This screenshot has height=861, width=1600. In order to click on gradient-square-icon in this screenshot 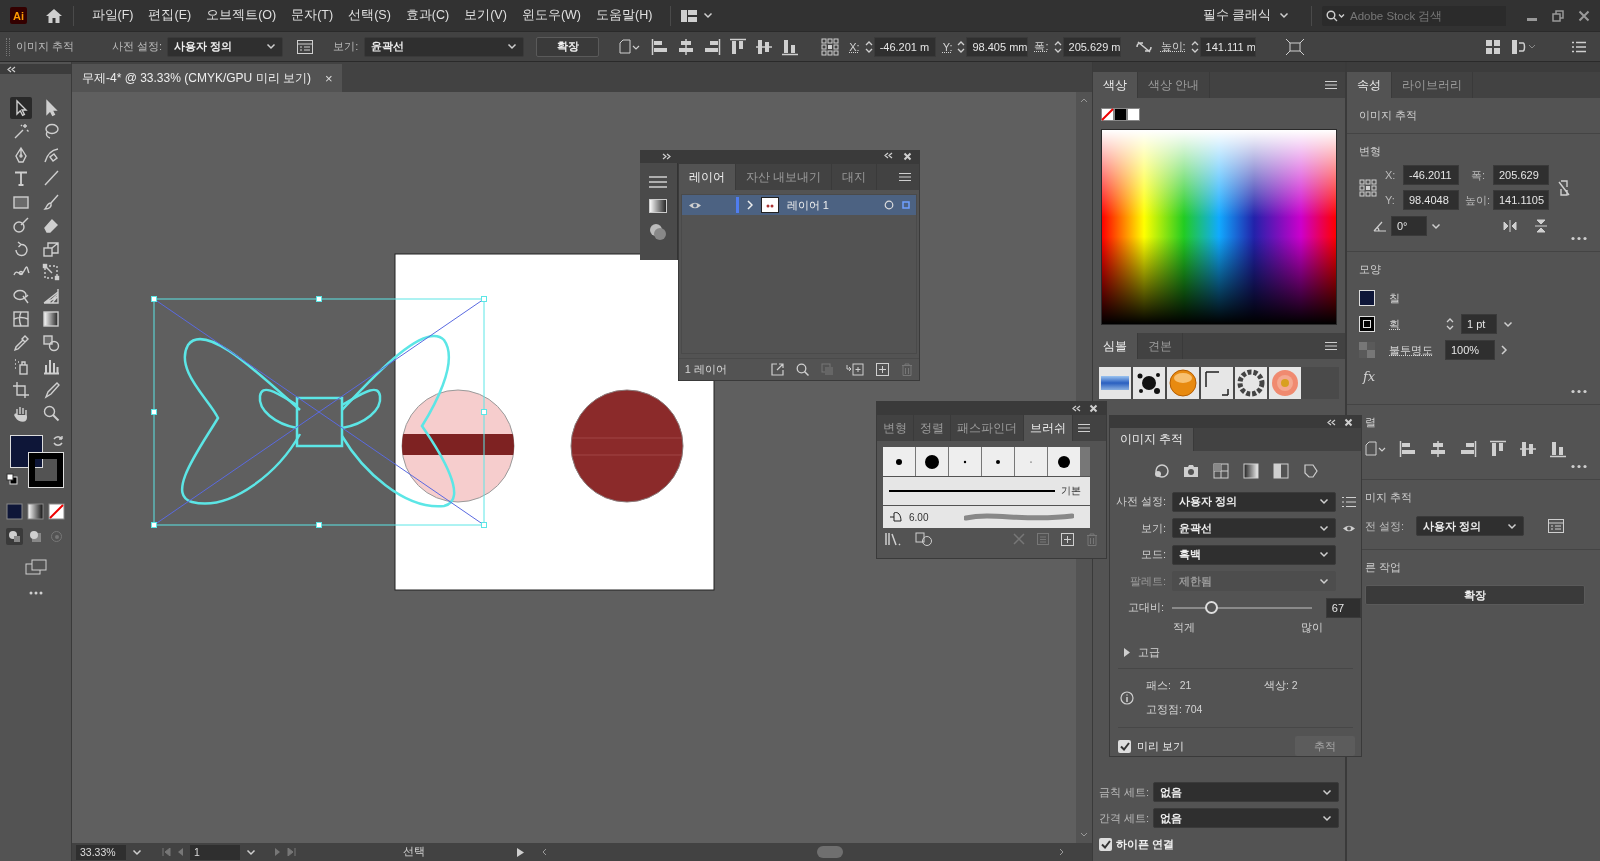, I will do `click(1250, 470)`.